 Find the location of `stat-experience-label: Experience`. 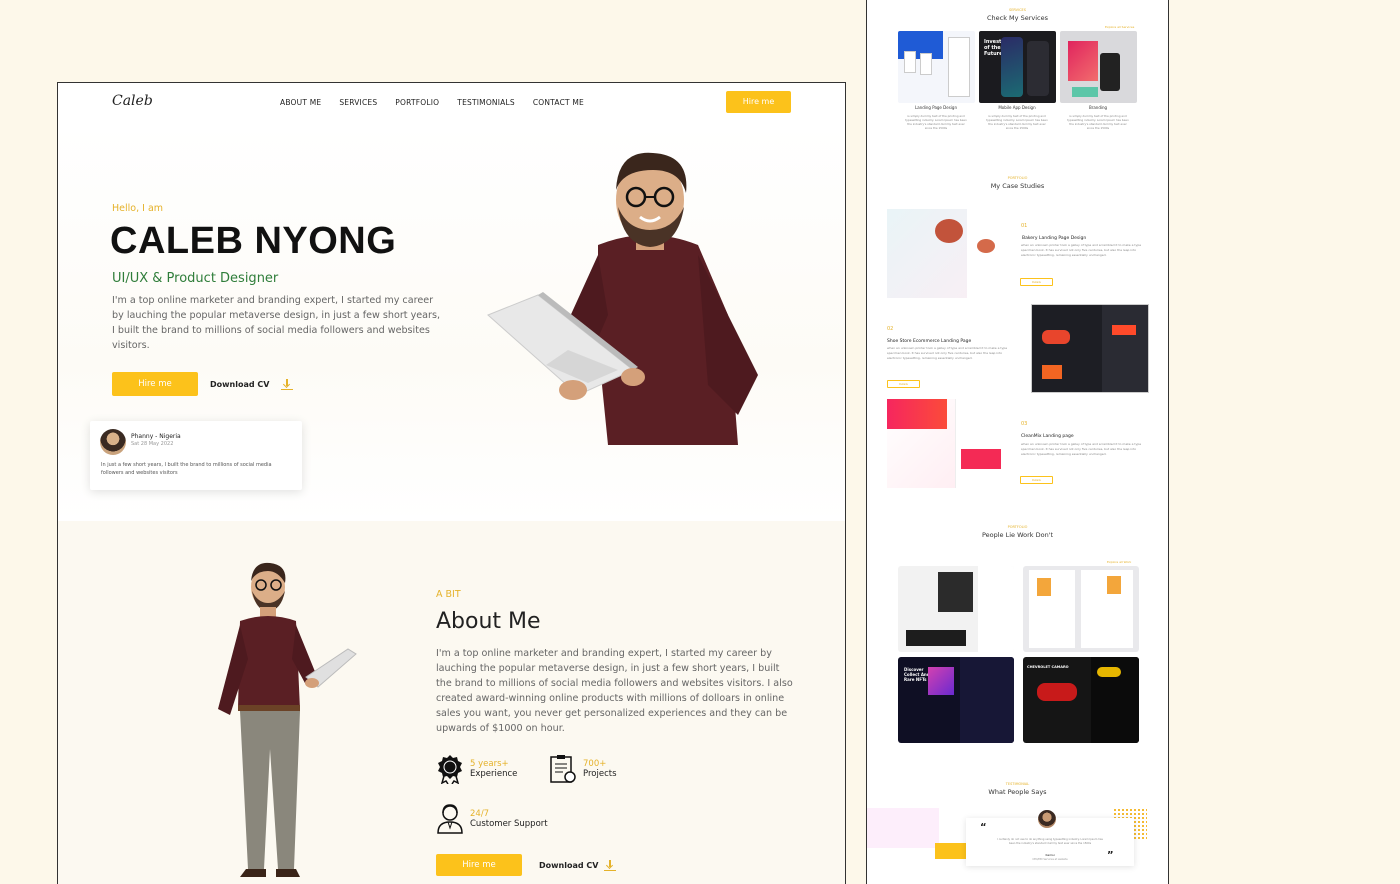

stat-experience-label: Experience is located at coordinates (494, 774).